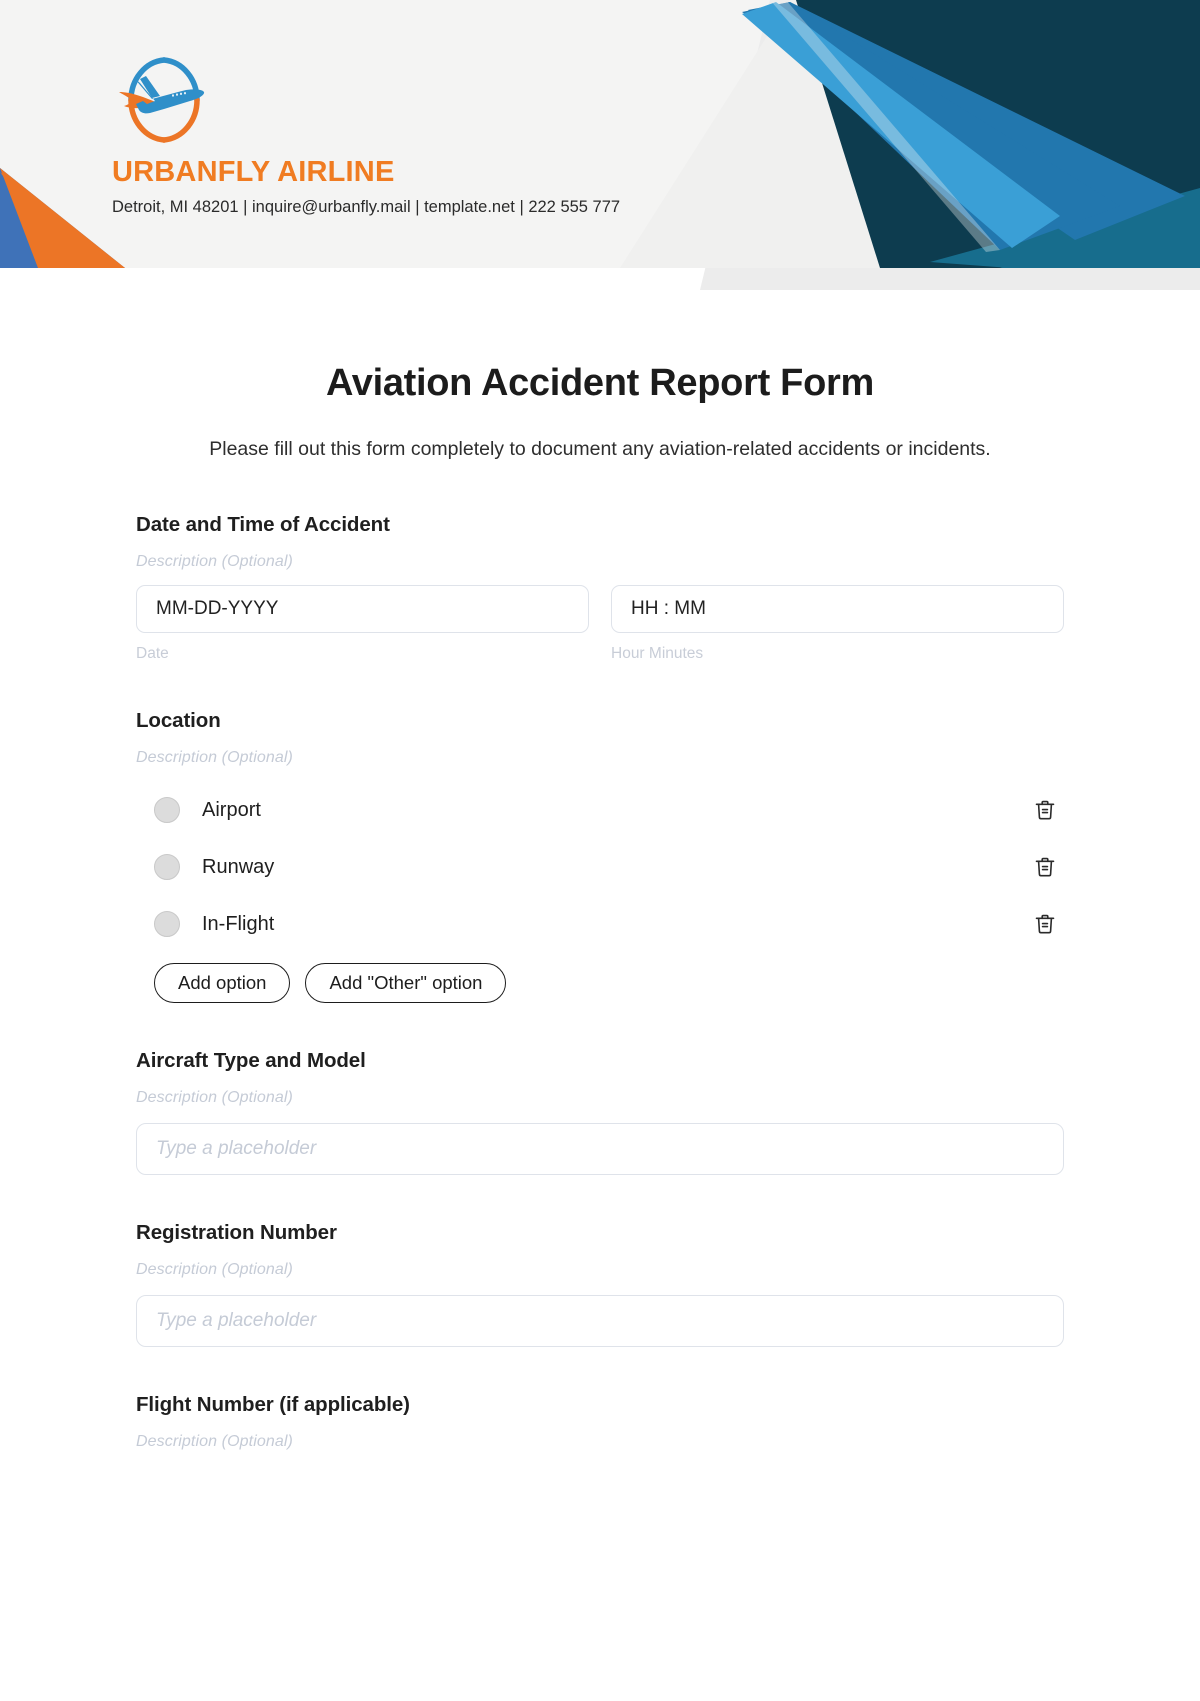 The width and height of the screenshot is (1200, 1701). I want to click on trash-icon-in-flight, so click(1045, 924).